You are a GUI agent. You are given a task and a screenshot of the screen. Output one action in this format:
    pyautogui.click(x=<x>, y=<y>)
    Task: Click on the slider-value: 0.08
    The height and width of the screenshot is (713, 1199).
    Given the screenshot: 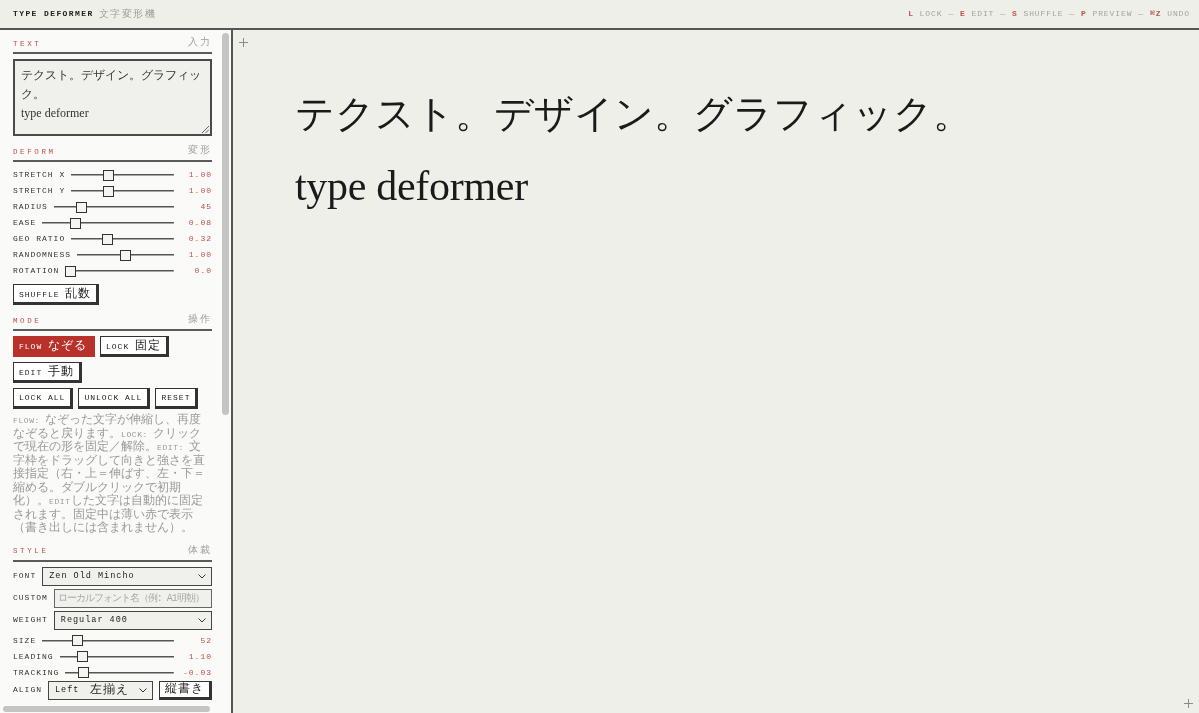 What is the action you would take?
    pyautogui.click(x=199, y=223)
    